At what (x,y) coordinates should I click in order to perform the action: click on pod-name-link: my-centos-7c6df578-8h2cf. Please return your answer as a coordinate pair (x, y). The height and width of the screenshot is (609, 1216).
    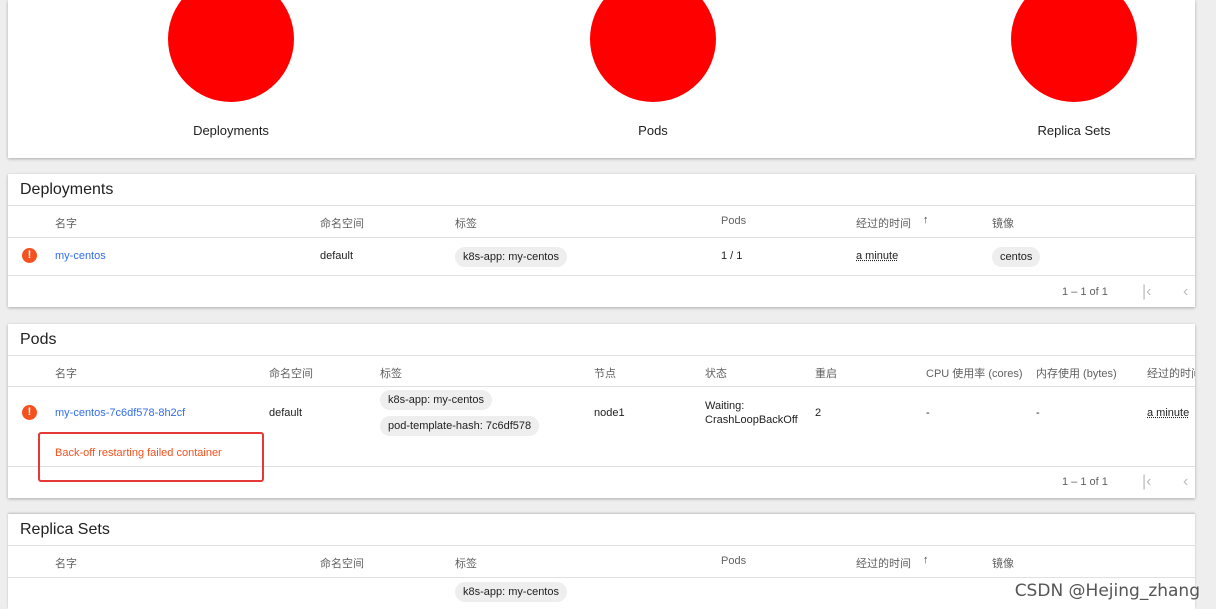
    Looking at the image, I should click on (120, 413).